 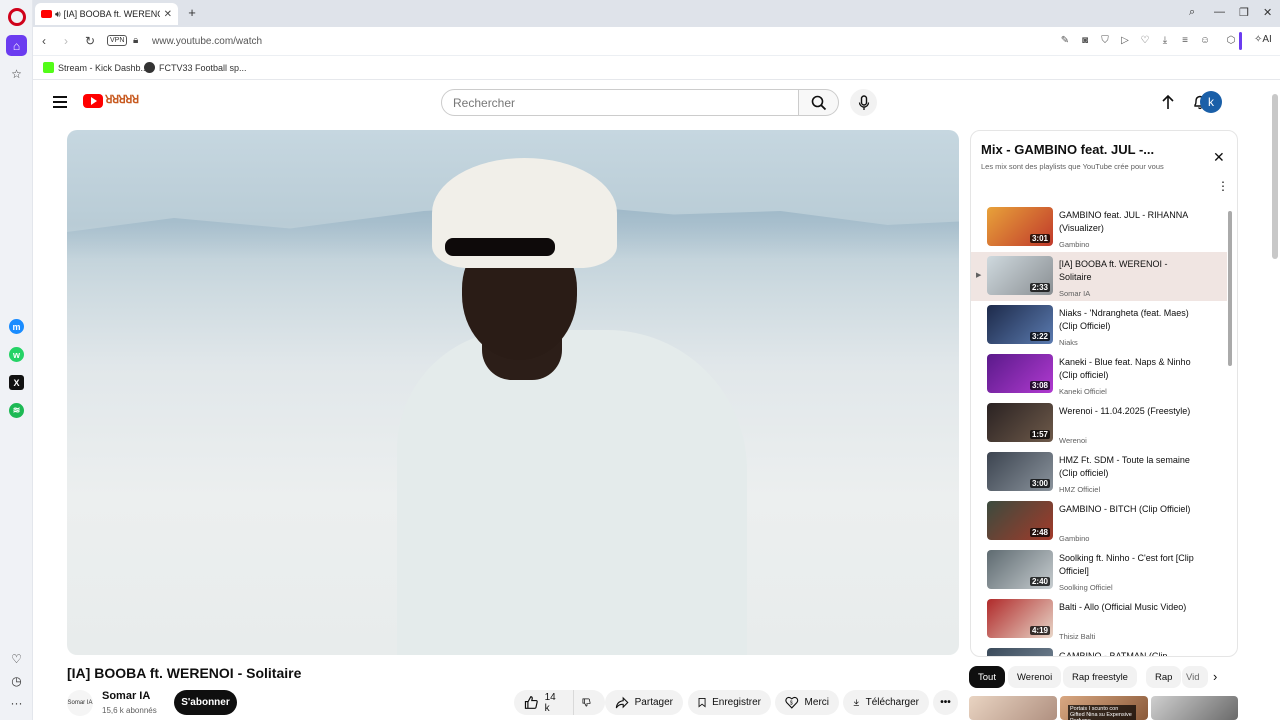 I want to click on channel-avatar: Somar IA, so click(x=80, y=703).